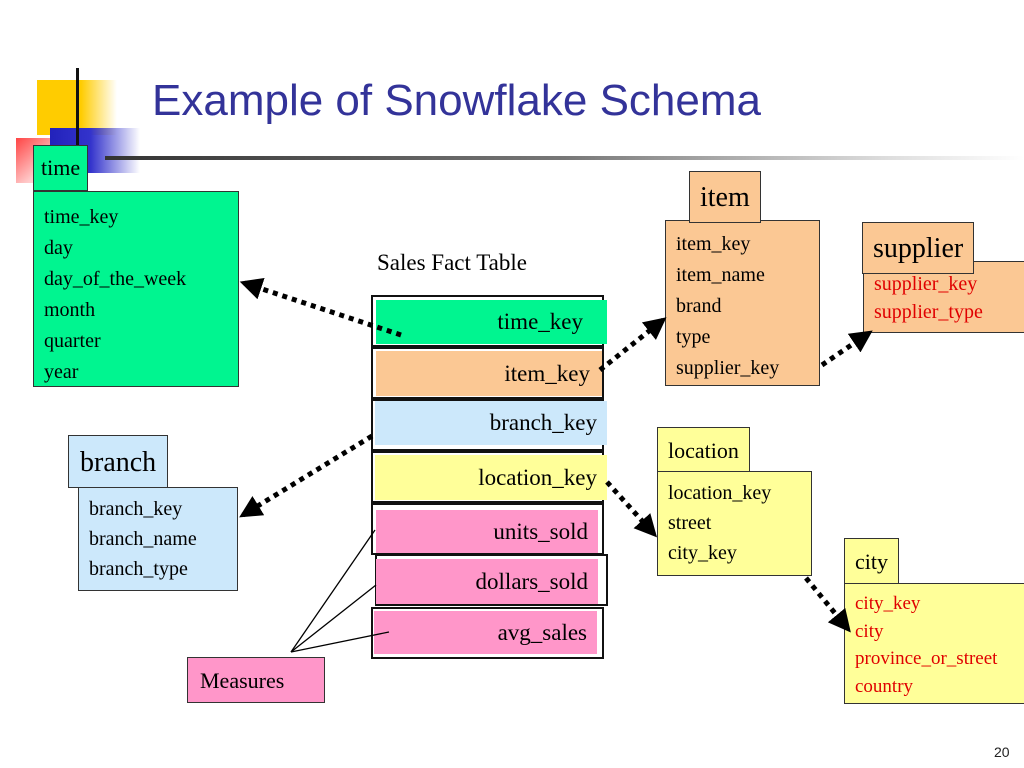 The image size is (1024, 768). I want to click on measures-pointer-dollars-sold, so click(333, 618).